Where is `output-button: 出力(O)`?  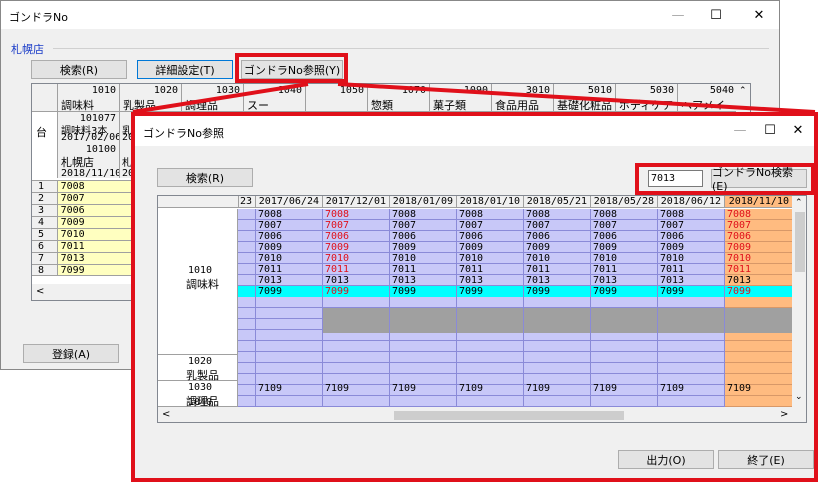
output-button: 出力(O) is located at coordinates (666, 459).